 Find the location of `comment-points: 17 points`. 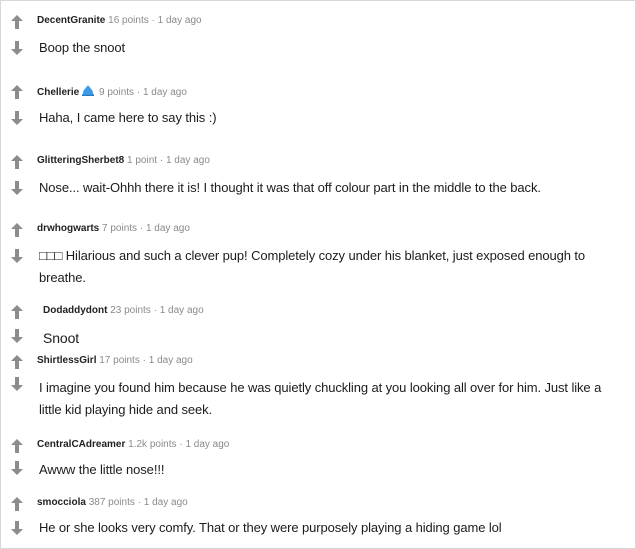

comment-points: 17 points is located at coordinates (119, 360).